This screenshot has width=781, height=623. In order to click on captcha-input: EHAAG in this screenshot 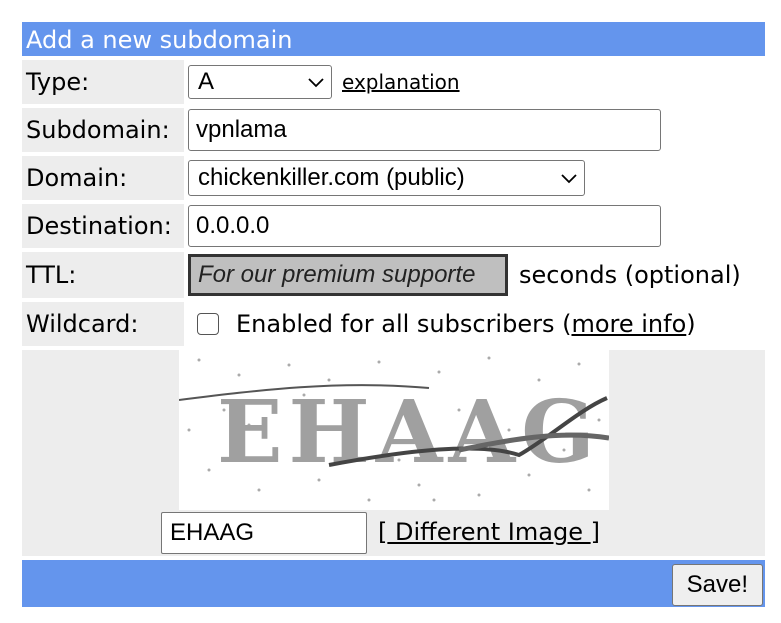, I will do `click(264, 533)`.